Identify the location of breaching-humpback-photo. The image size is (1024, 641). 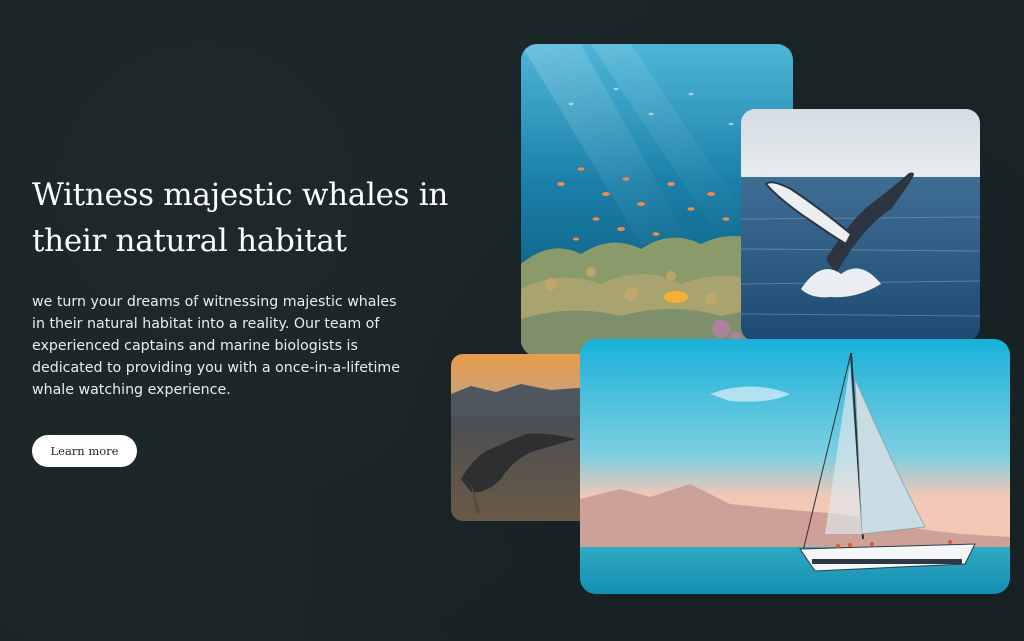
(860, 225).